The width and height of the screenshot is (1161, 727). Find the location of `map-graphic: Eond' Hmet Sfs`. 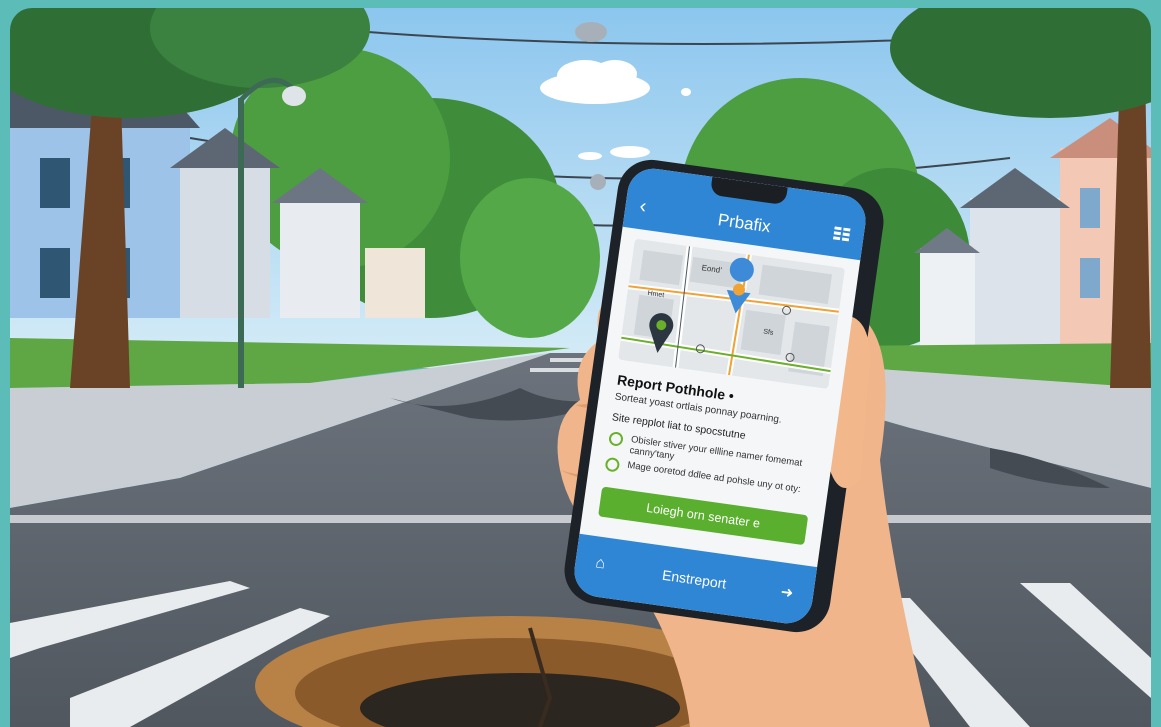

map-graphic: Eond' Hmet Sfs is located at coordinates (732, 313).